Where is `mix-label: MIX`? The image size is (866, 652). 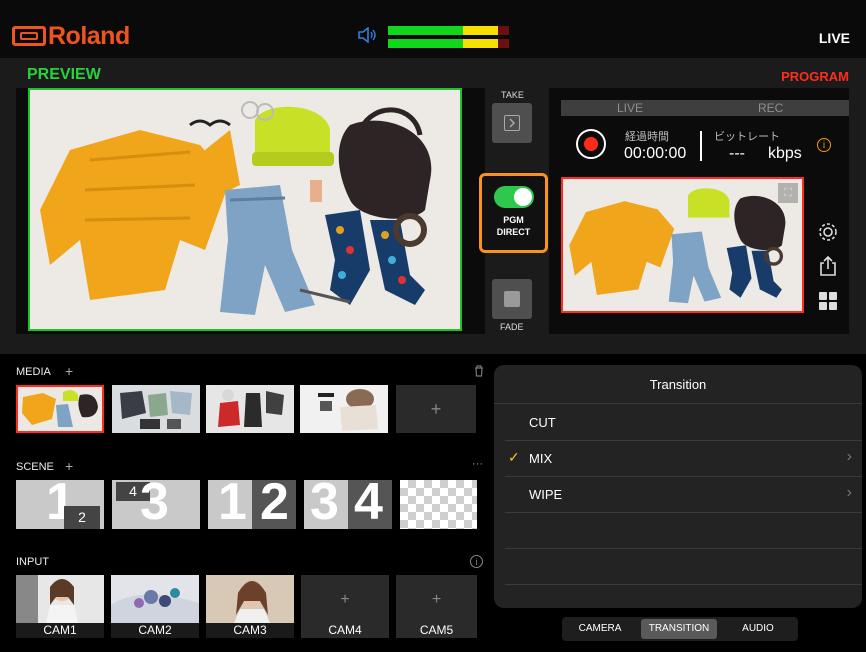 mix-label: MIX is located at coordinates (541, 458).